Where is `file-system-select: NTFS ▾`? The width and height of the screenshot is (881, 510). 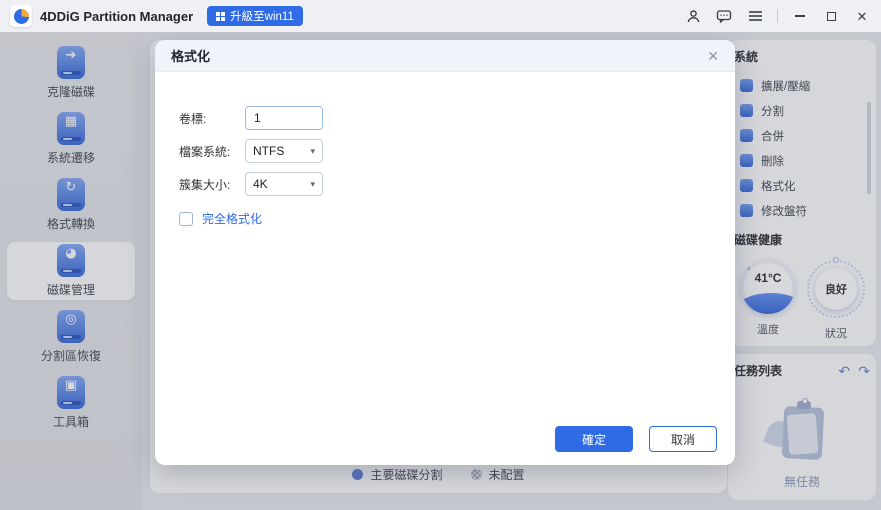 file-system-select: NTFS ▾ is located at coordinates (284, 151).